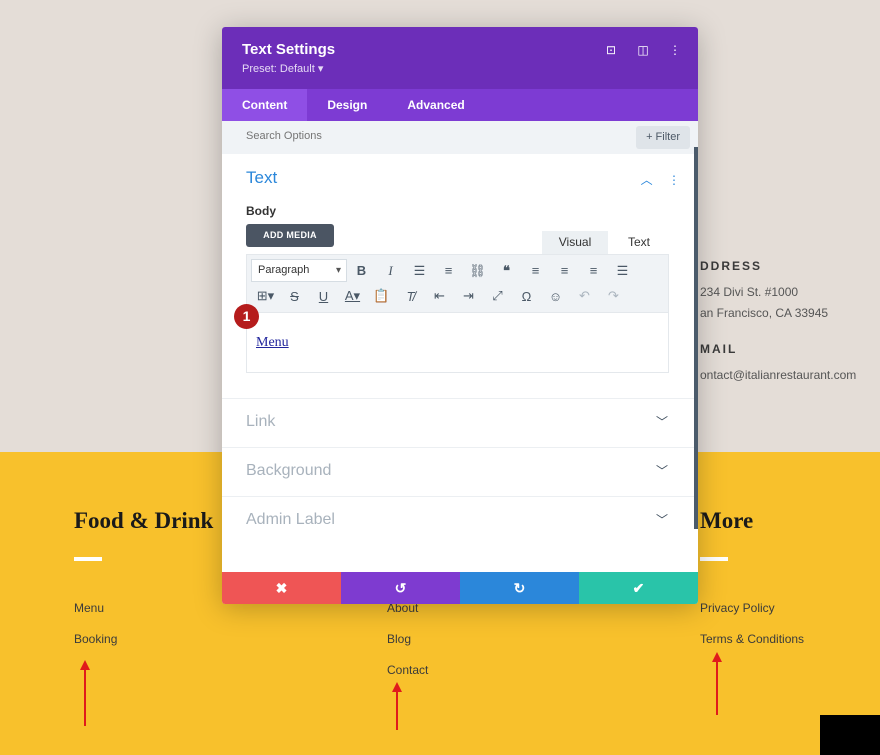 The height and width of the screenshot is (755, 880). I want to click on email-value: ontact@italianrestaurant.com, so click(778, 375).